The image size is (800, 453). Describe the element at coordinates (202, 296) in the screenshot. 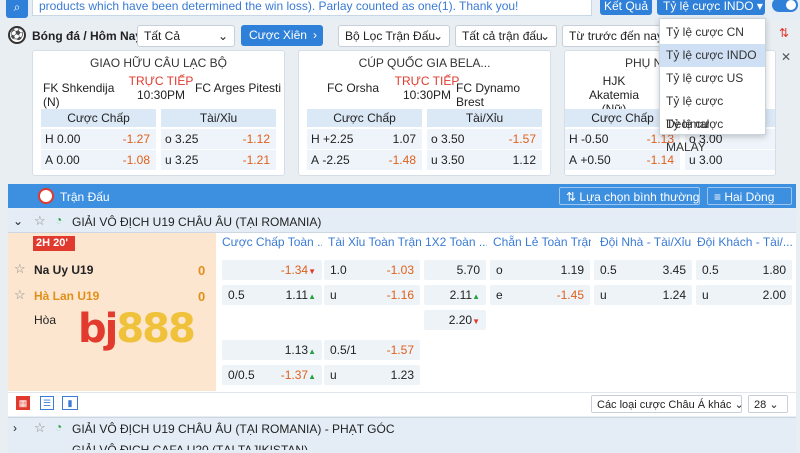

I see `away-score: 0` at that location.